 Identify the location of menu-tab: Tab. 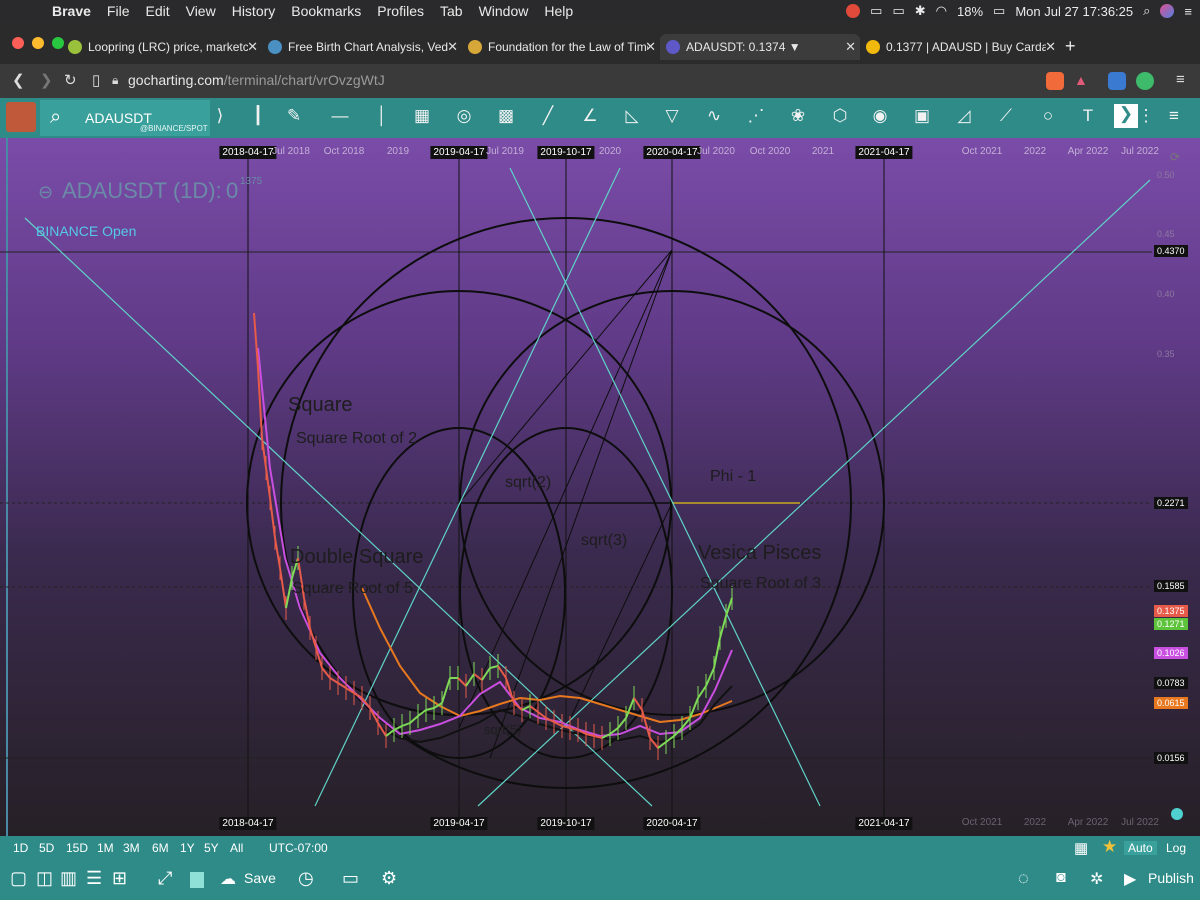
(451, 11).